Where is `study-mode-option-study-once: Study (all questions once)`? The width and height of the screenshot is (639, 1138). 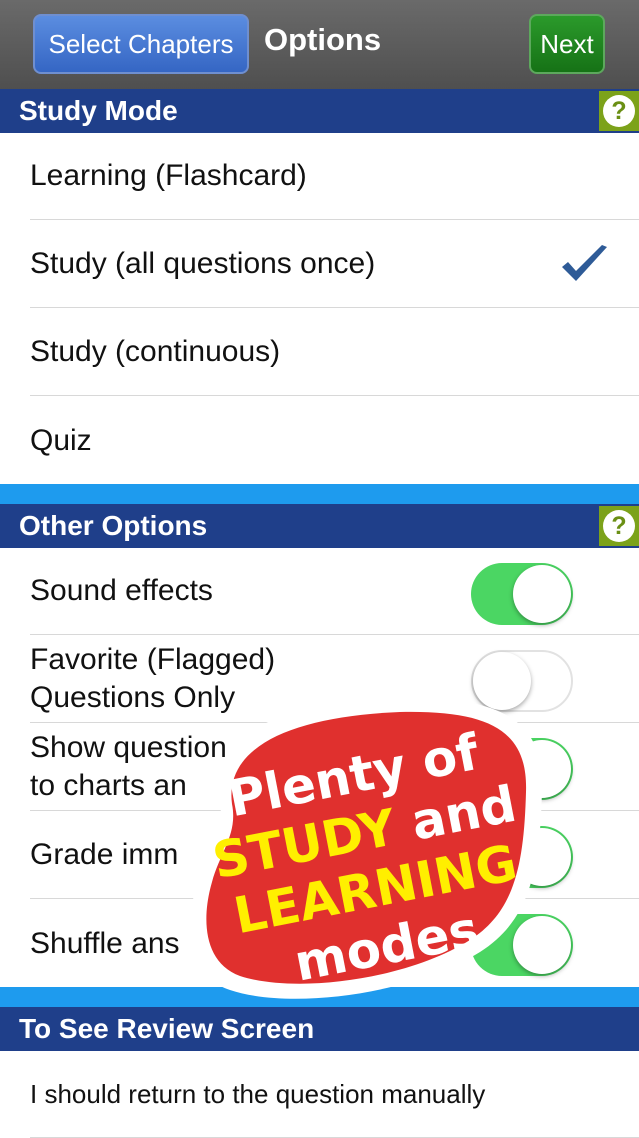 study-mode-option-study-once: Study (all questions once) is located at coordinates (334, 264).